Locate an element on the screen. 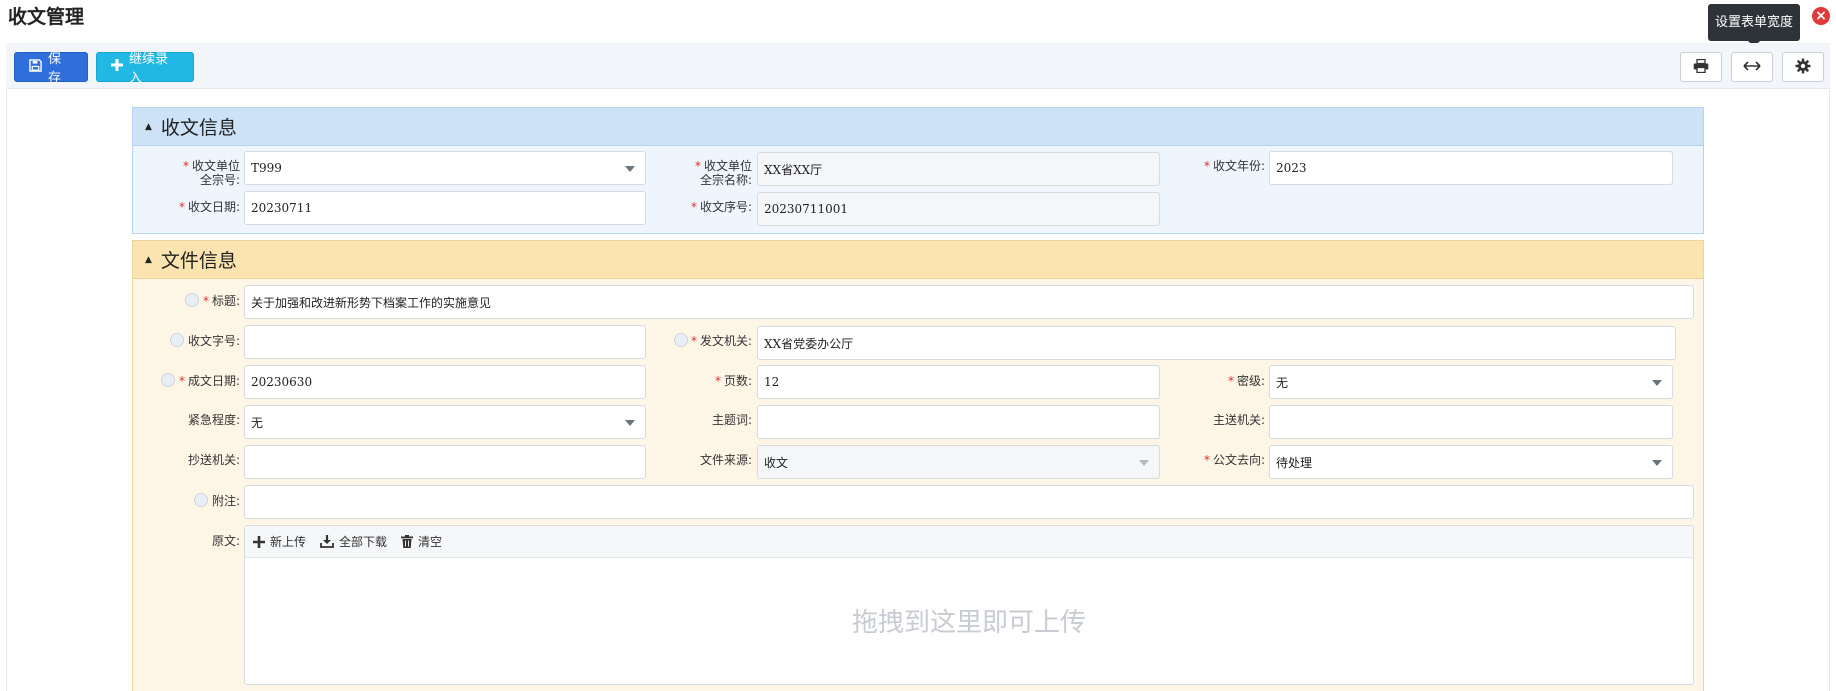 Image resolution: width=1836 pixels, height=691 pixels. save-button: 保存 is located at coordinates (51, 69).